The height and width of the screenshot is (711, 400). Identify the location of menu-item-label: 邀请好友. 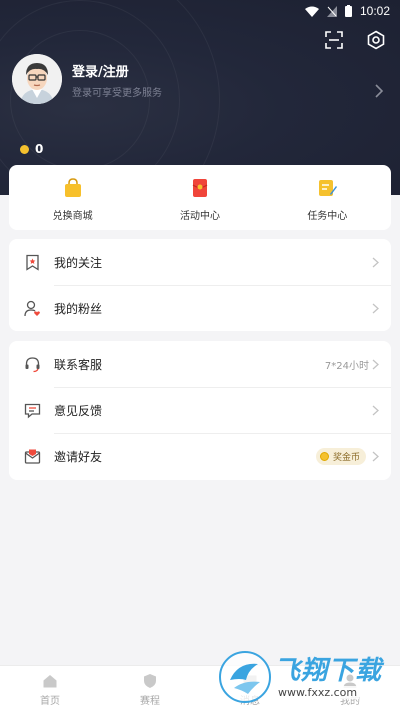
(78, 456).